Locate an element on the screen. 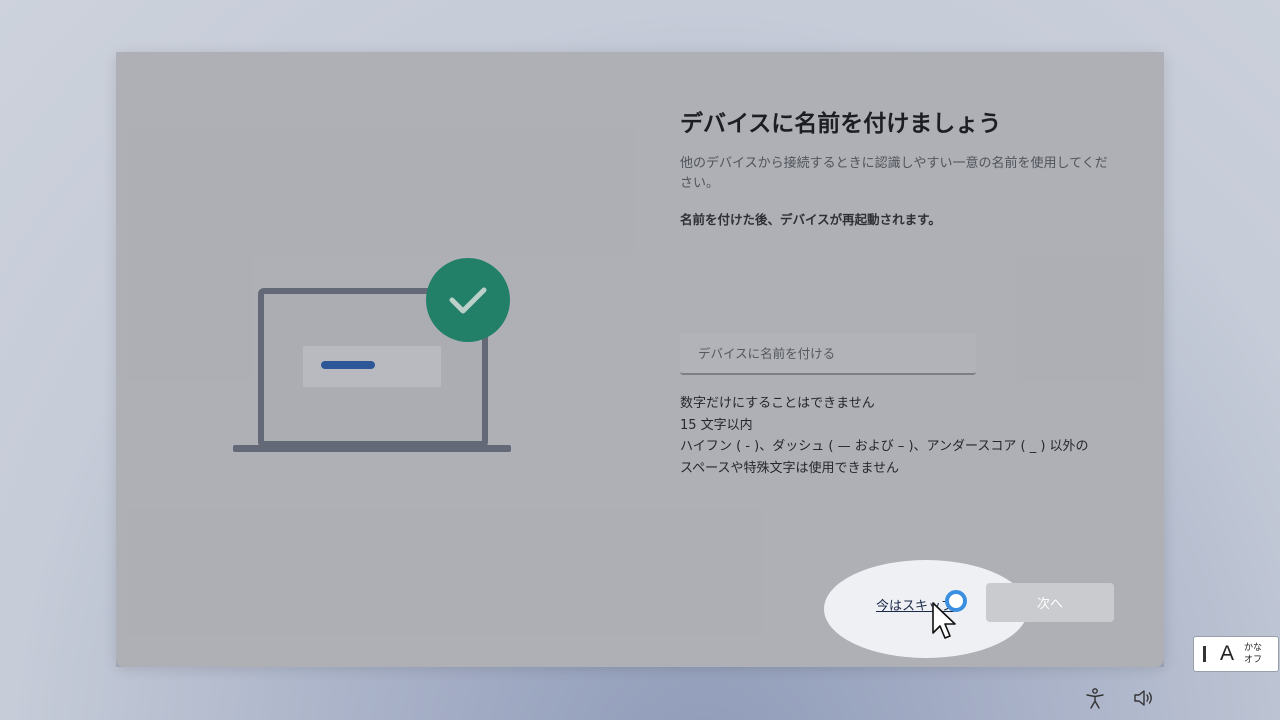 The width and height of the screenshot is (1280, 720). mouse-cursor-icon is located at coordinates (944, 620).